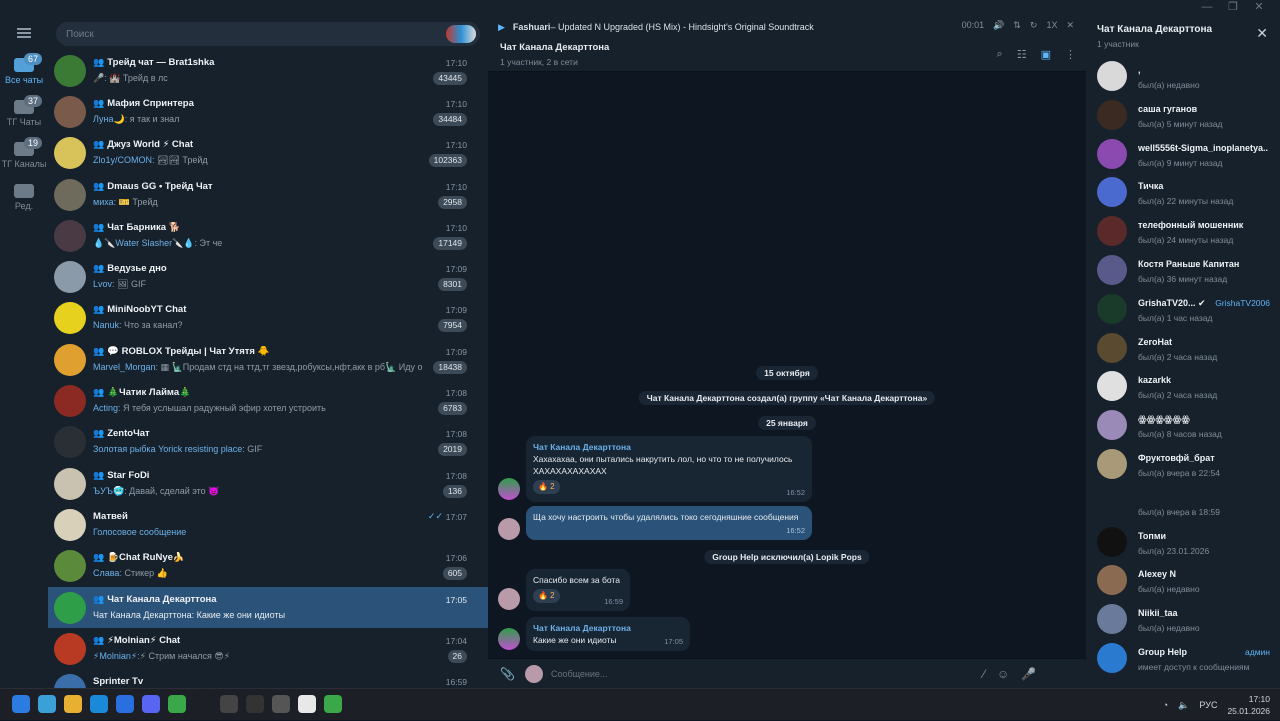 This screenshot has height=721, width=1280. What do you see at coordinates (24, 33) in the screenshot?
I see `main-menu-button` at bounding box center [24, 33].